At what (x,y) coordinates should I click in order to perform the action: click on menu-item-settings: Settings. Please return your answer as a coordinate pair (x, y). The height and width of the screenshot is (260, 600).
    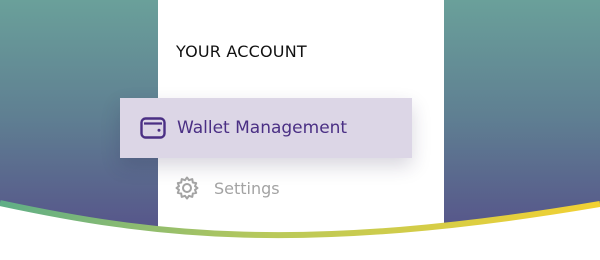
    Looking at the image, I should click on (227, 188).